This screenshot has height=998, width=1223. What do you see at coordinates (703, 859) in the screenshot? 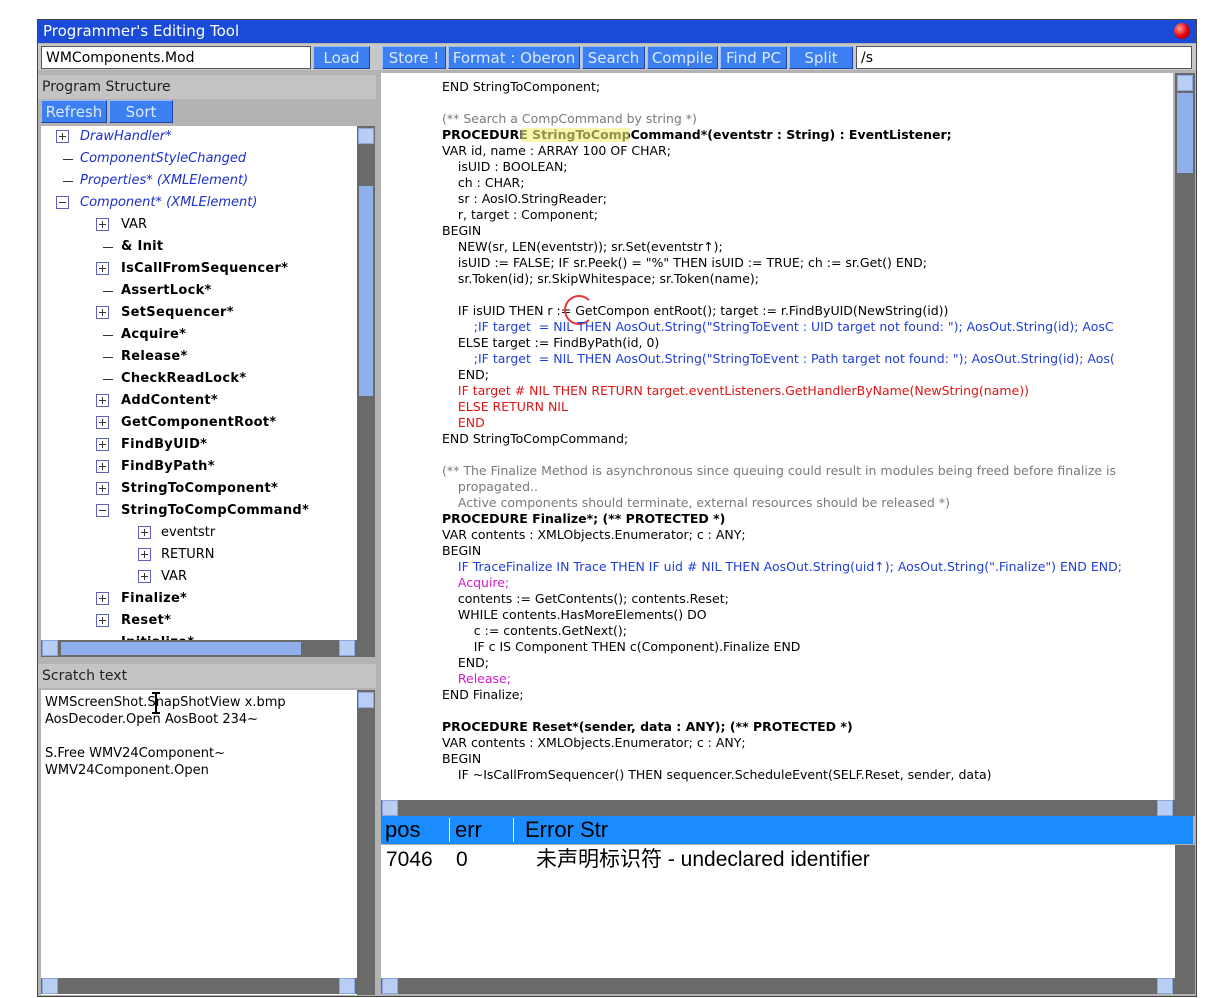
I see `error-message: 未声明标识符 - undeclared identifier` at bounding box center [703, 859].